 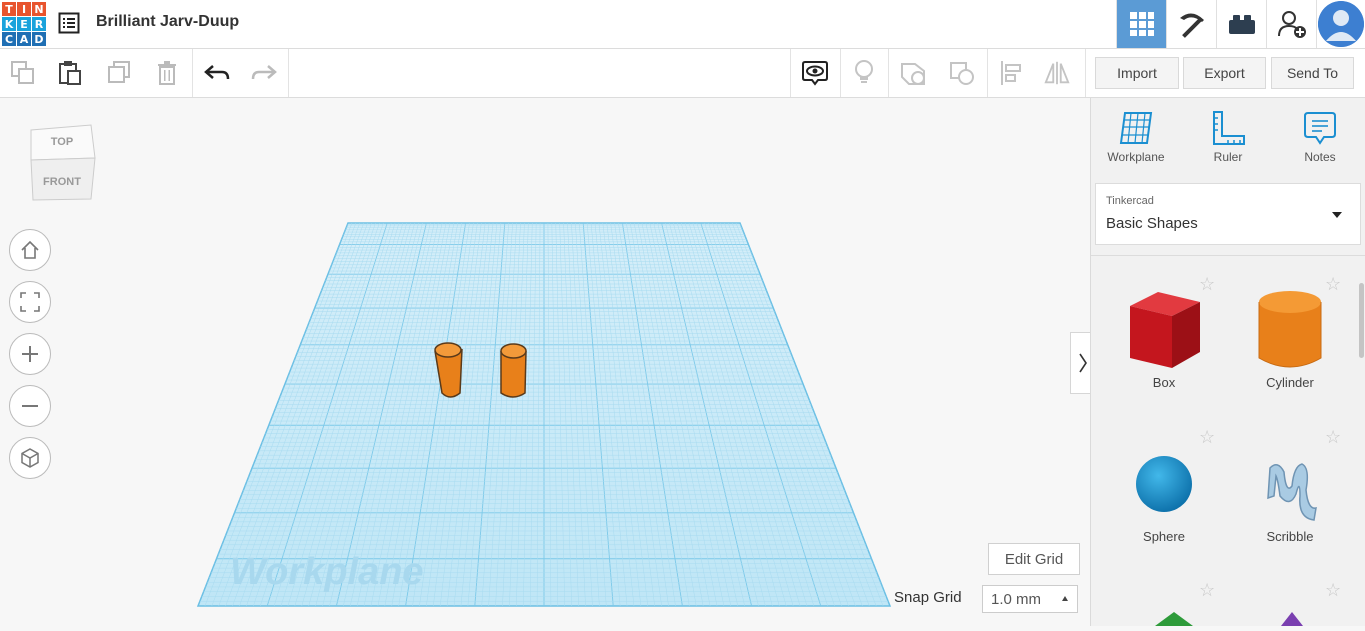 What do you see at coordinates (23, 73) in the screenshot?
I see `copy-icon` at bounding box center [23, 73].